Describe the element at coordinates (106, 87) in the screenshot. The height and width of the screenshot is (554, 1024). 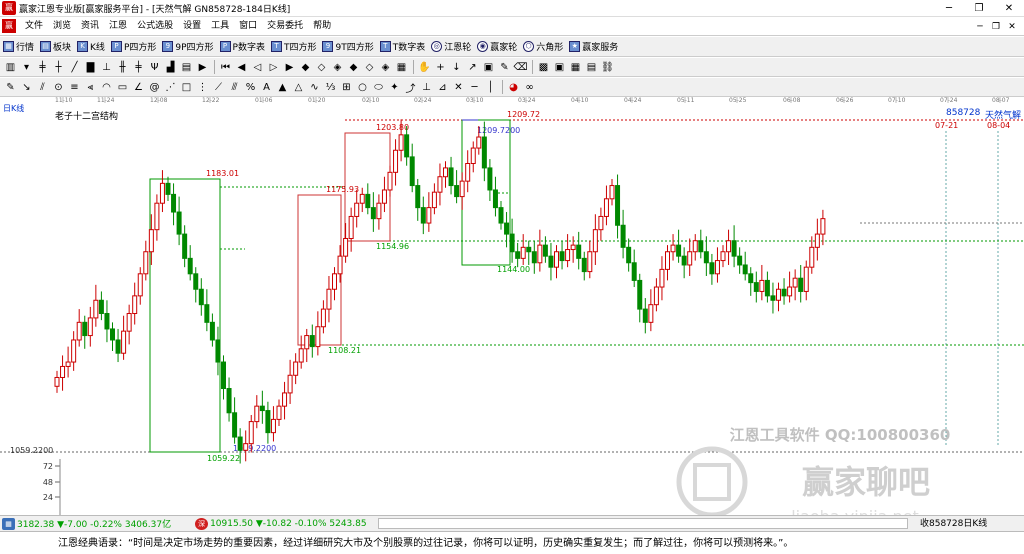
I see `arc-icon: ◠` at that location.